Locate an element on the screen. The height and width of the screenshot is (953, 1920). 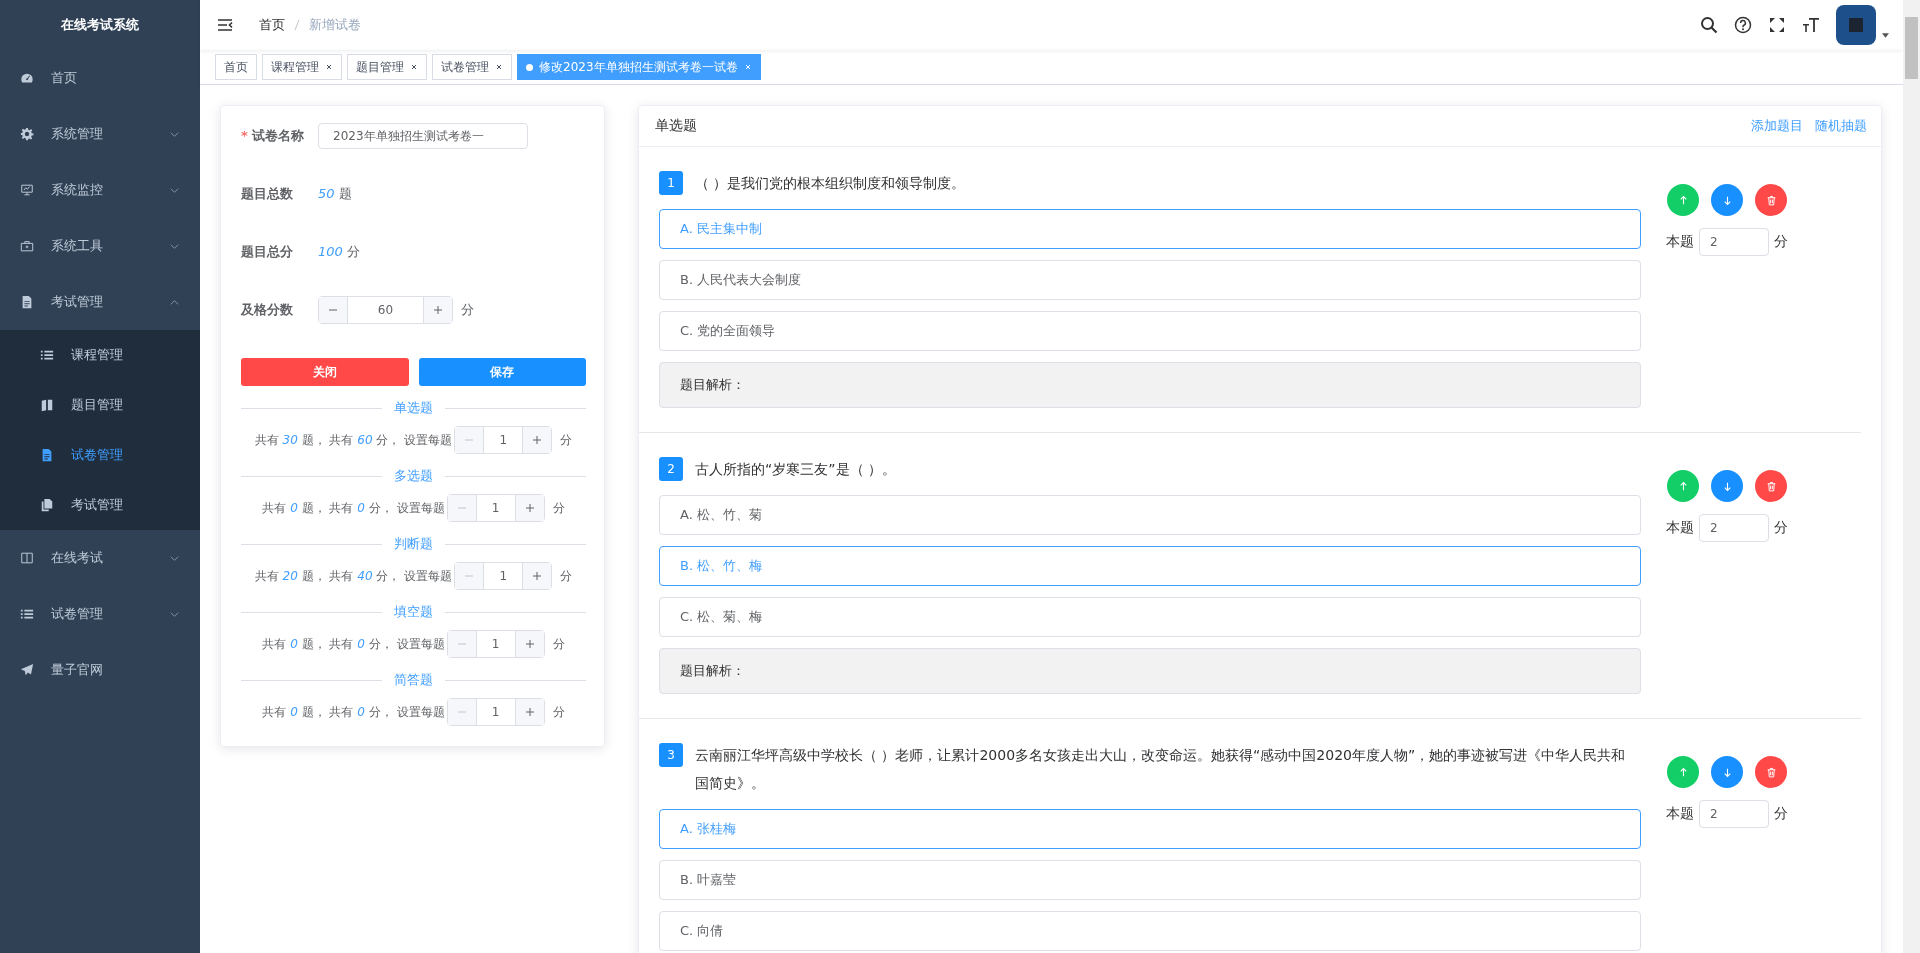
answer-option: B. 叶嘉莹 is located at coordinates (1150, 880).